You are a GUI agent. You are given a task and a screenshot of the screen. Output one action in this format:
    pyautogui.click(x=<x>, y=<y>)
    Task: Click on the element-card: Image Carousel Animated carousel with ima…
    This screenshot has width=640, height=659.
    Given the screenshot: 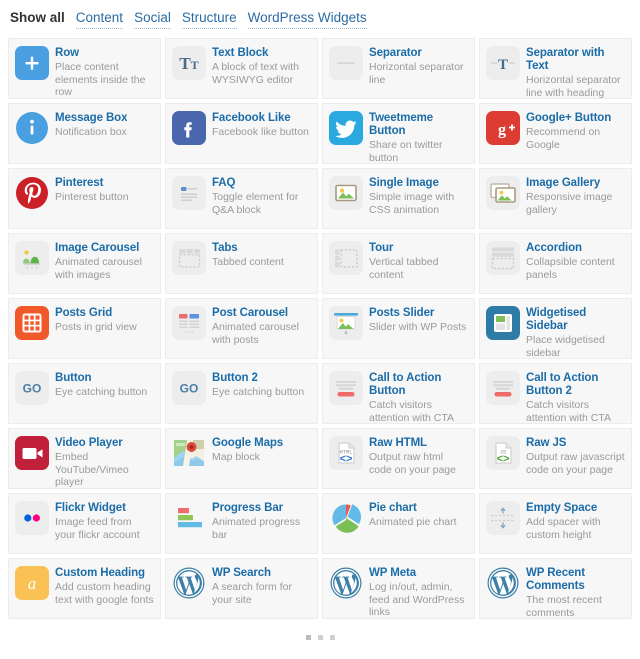 What is the action you would take?
    pyautogui.click(x=84, y=263)
    